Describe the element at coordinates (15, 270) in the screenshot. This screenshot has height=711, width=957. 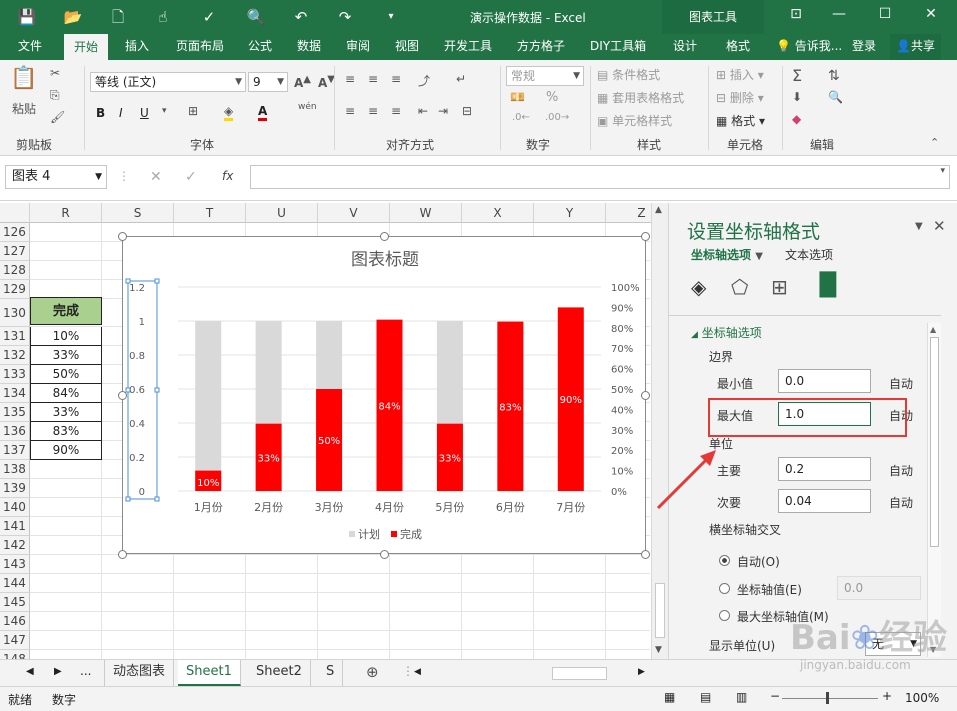
I see `row-header: 128` at that location.